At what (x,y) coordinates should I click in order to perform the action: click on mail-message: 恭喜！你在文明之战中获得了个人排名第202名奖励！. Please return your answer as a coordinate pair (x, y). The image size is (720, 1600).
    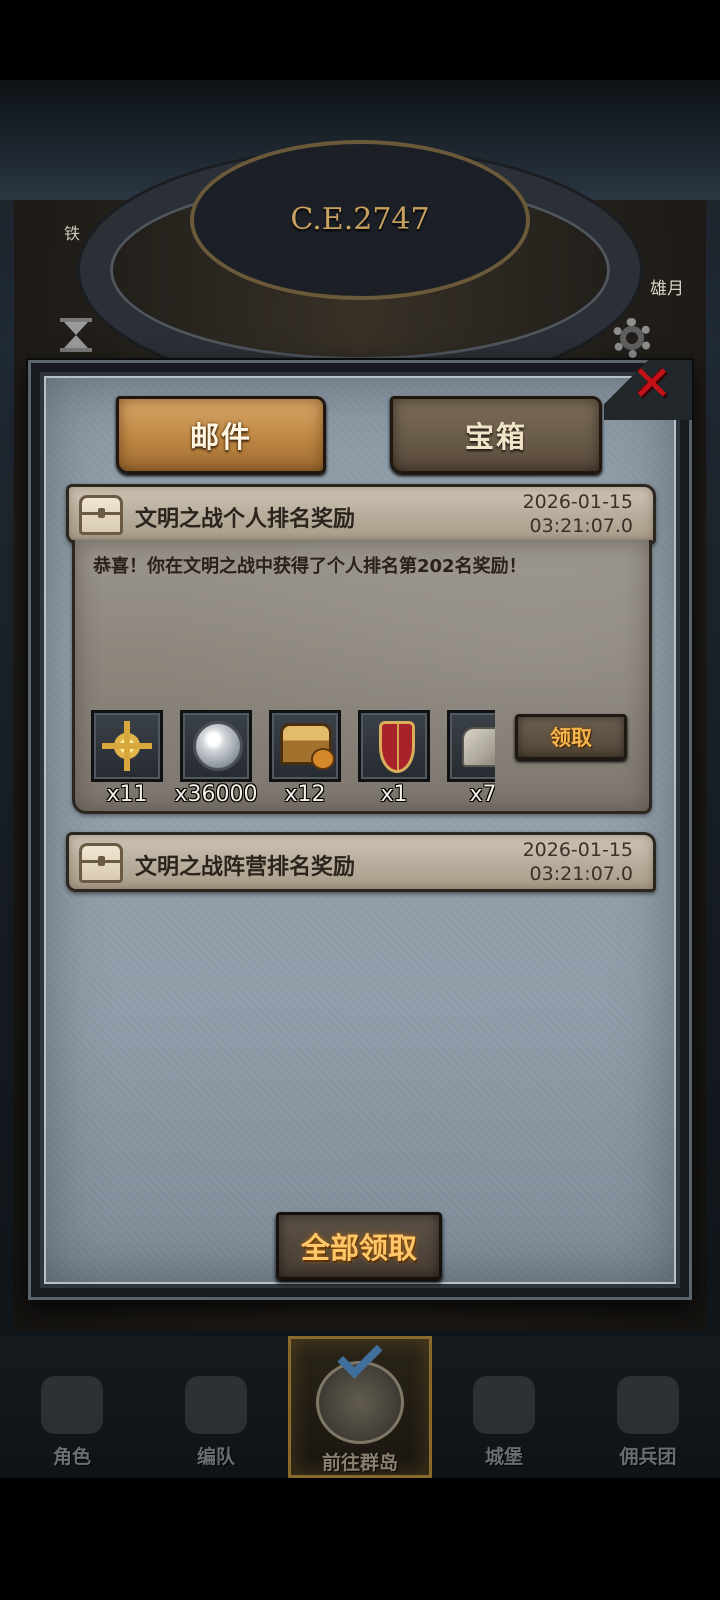
    Looking at the image, I should click on (310, 566).